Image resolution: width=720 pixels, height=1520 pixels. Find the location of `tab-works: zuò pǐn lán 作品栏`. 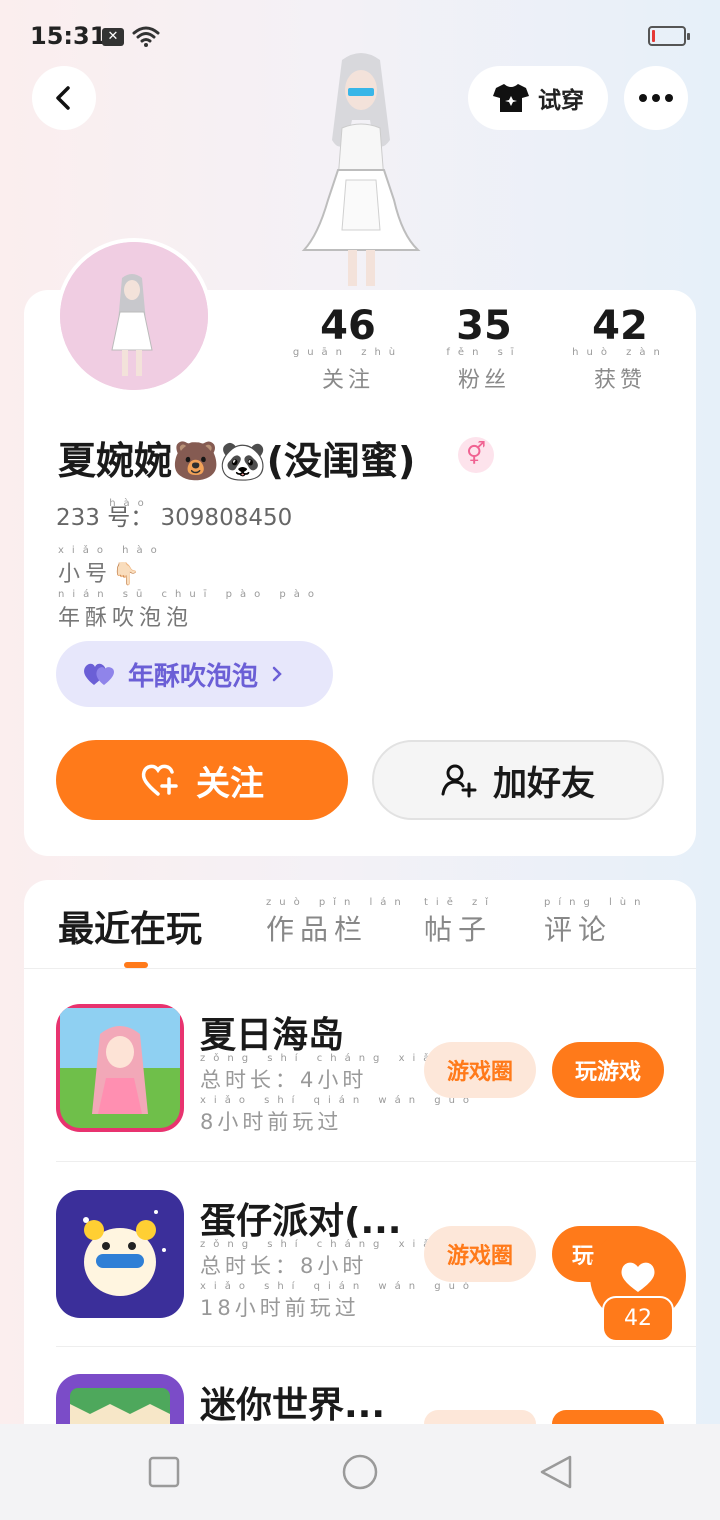

tab-works: zuò pǐn lán 作品栏 is located at coordinates (337, 923).